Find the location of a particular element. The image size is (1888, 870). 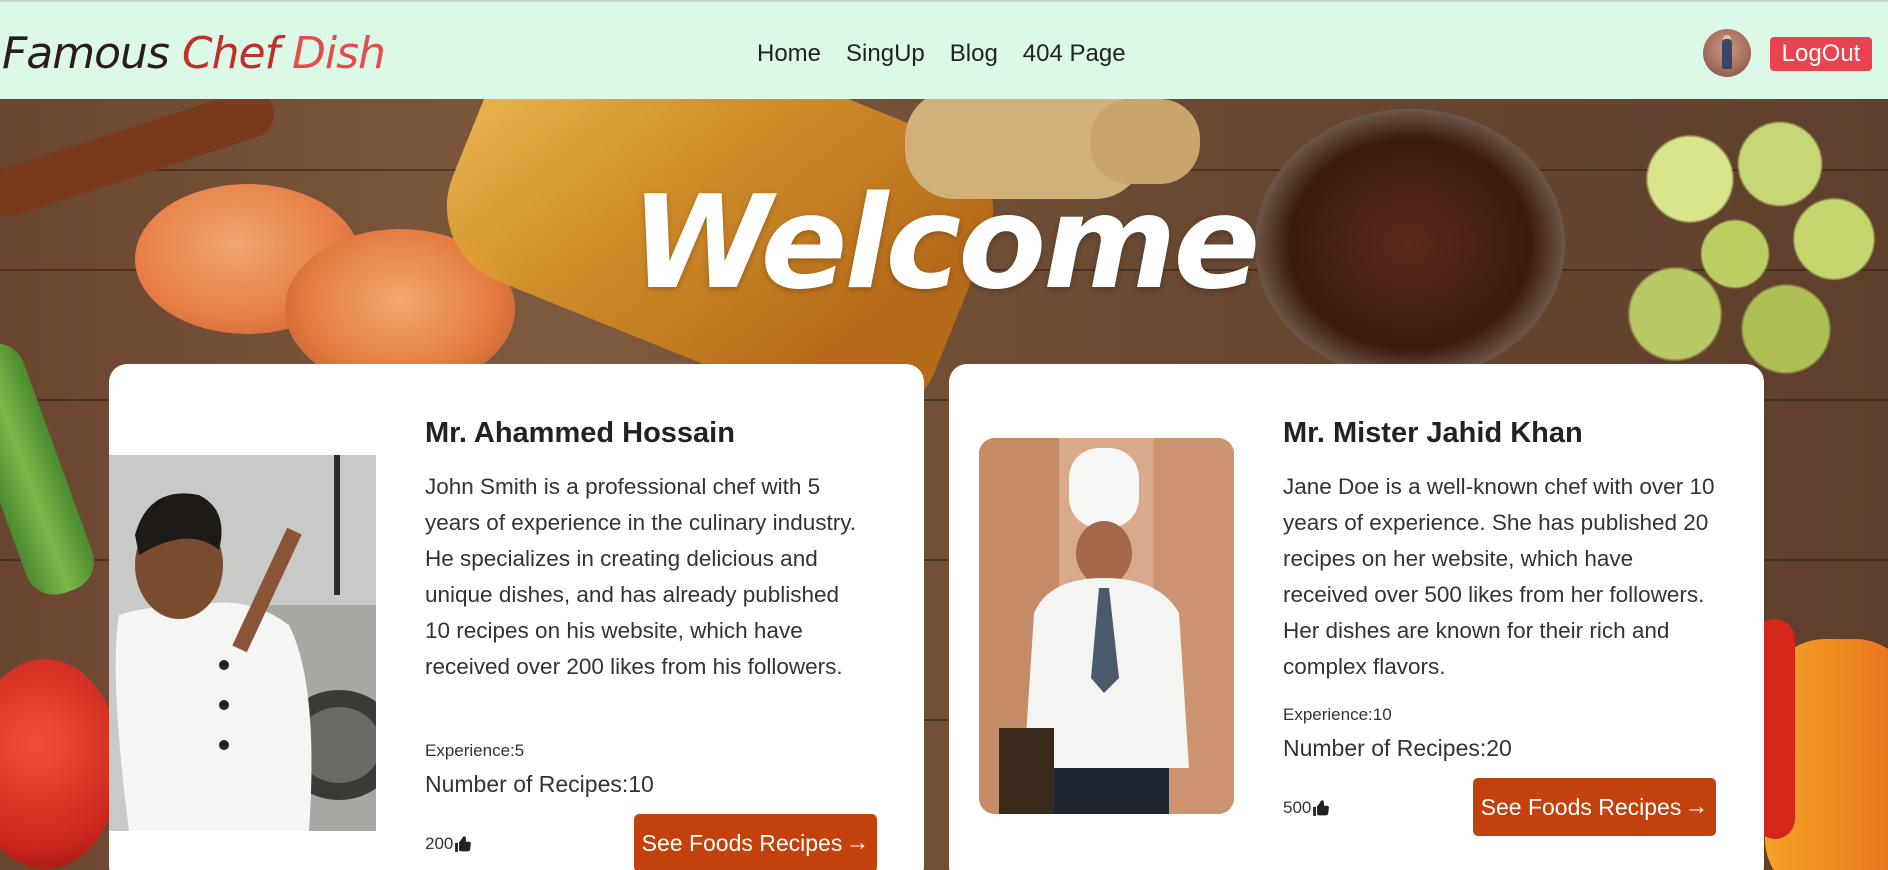

brand-part-famous: Famous is located at coordinates (92, 53).